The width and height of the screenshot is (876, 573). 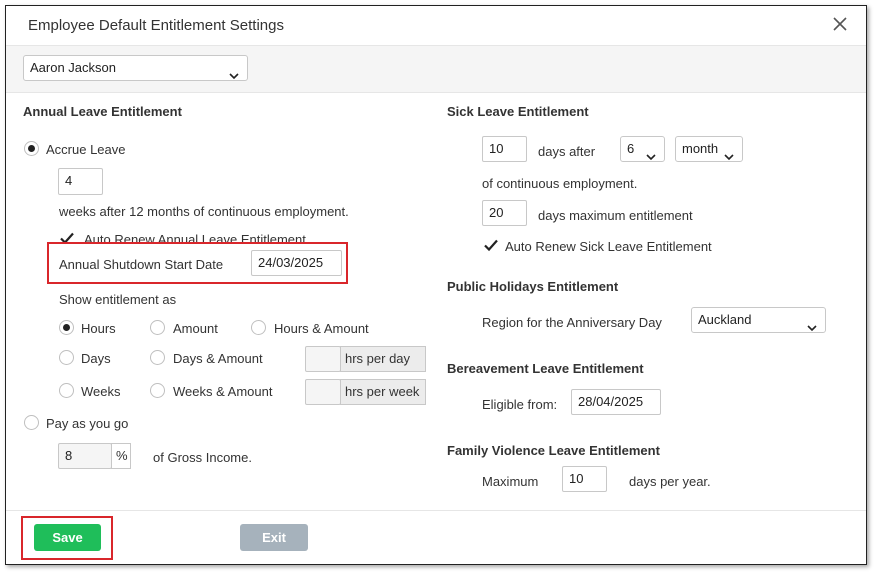 I want to click on sick-leave-heading: Sick Leave Entitlement, so click(x=518, y=111).